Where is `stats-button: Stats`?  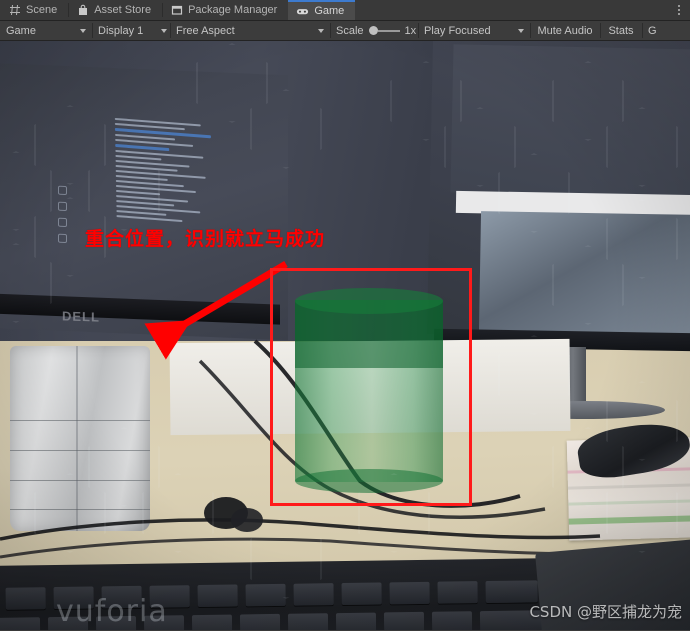 stats-button: Stats is located at coordinates (621, 30).